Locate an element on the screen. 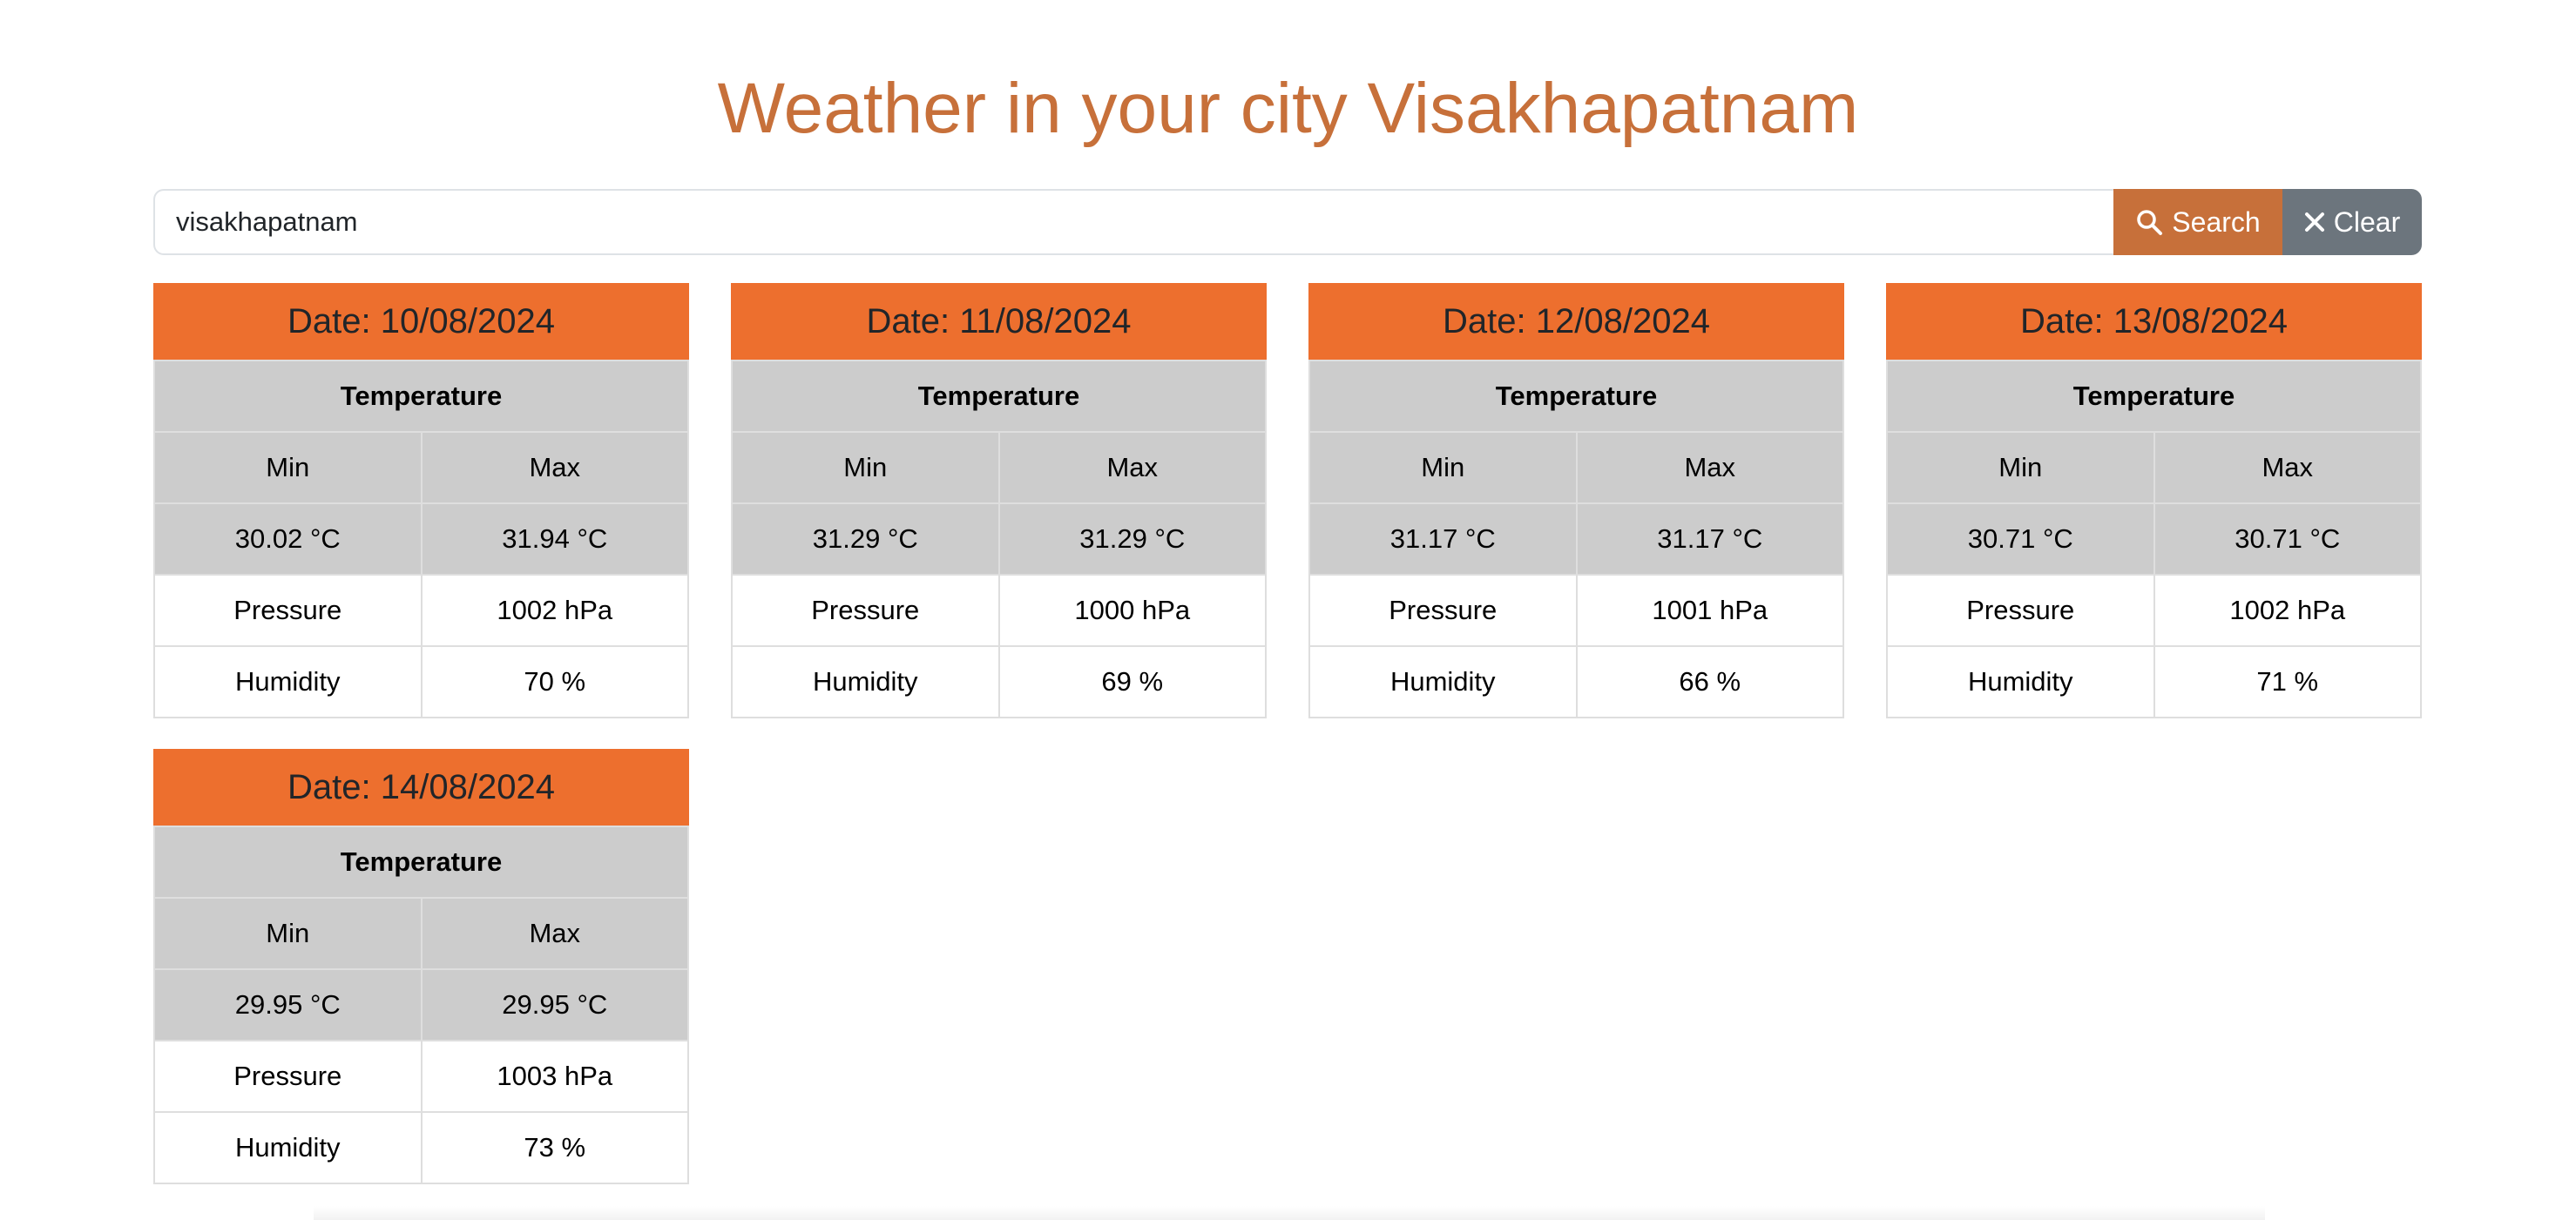  max-temperature-value: 31.29 °C is located at coordinates (1132, 539).